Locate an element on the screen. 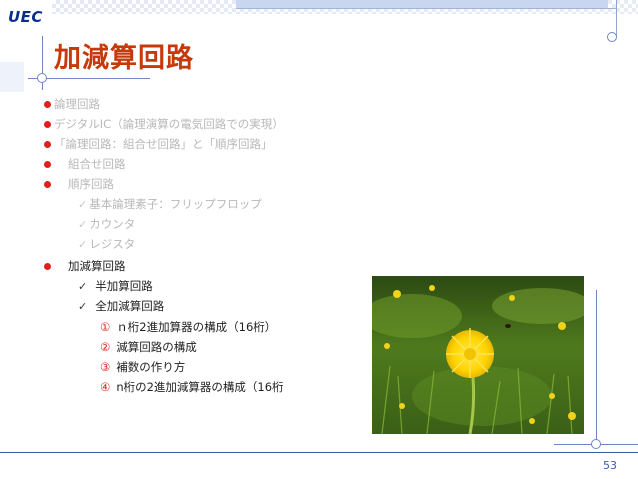 The width and height of the screenshot is (638, 479). numbered-item-3: ③ 補数の作り方 is located at coordinates (142, 367).